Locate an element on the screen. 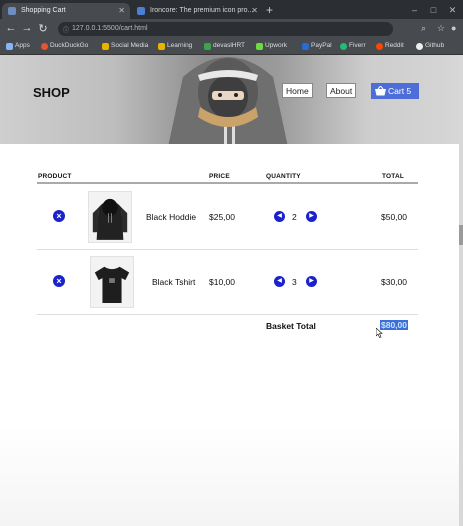 Image resolution: width=463 pixels, height=526 pixels. quantity-value: 2 is located at coordinates (294, 217).